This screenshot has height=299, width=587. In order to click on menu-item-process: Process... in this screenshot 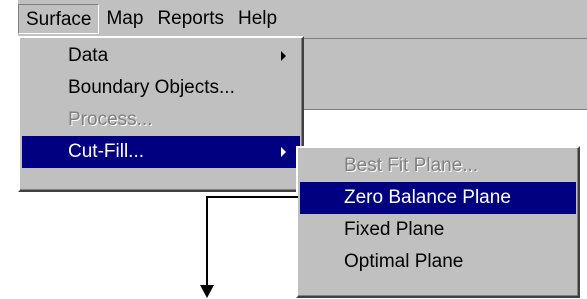, I will do `click(161, 120)`.